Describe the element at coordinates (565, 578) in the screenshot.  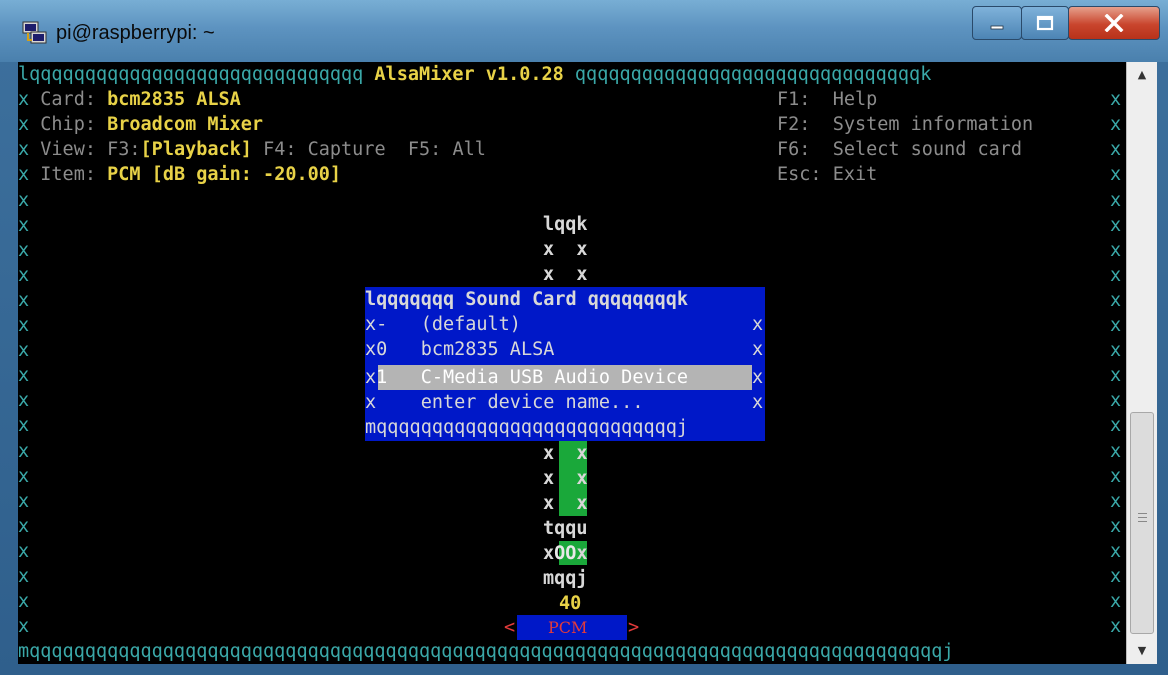
I see `control-bottom: mqqj` at that location.